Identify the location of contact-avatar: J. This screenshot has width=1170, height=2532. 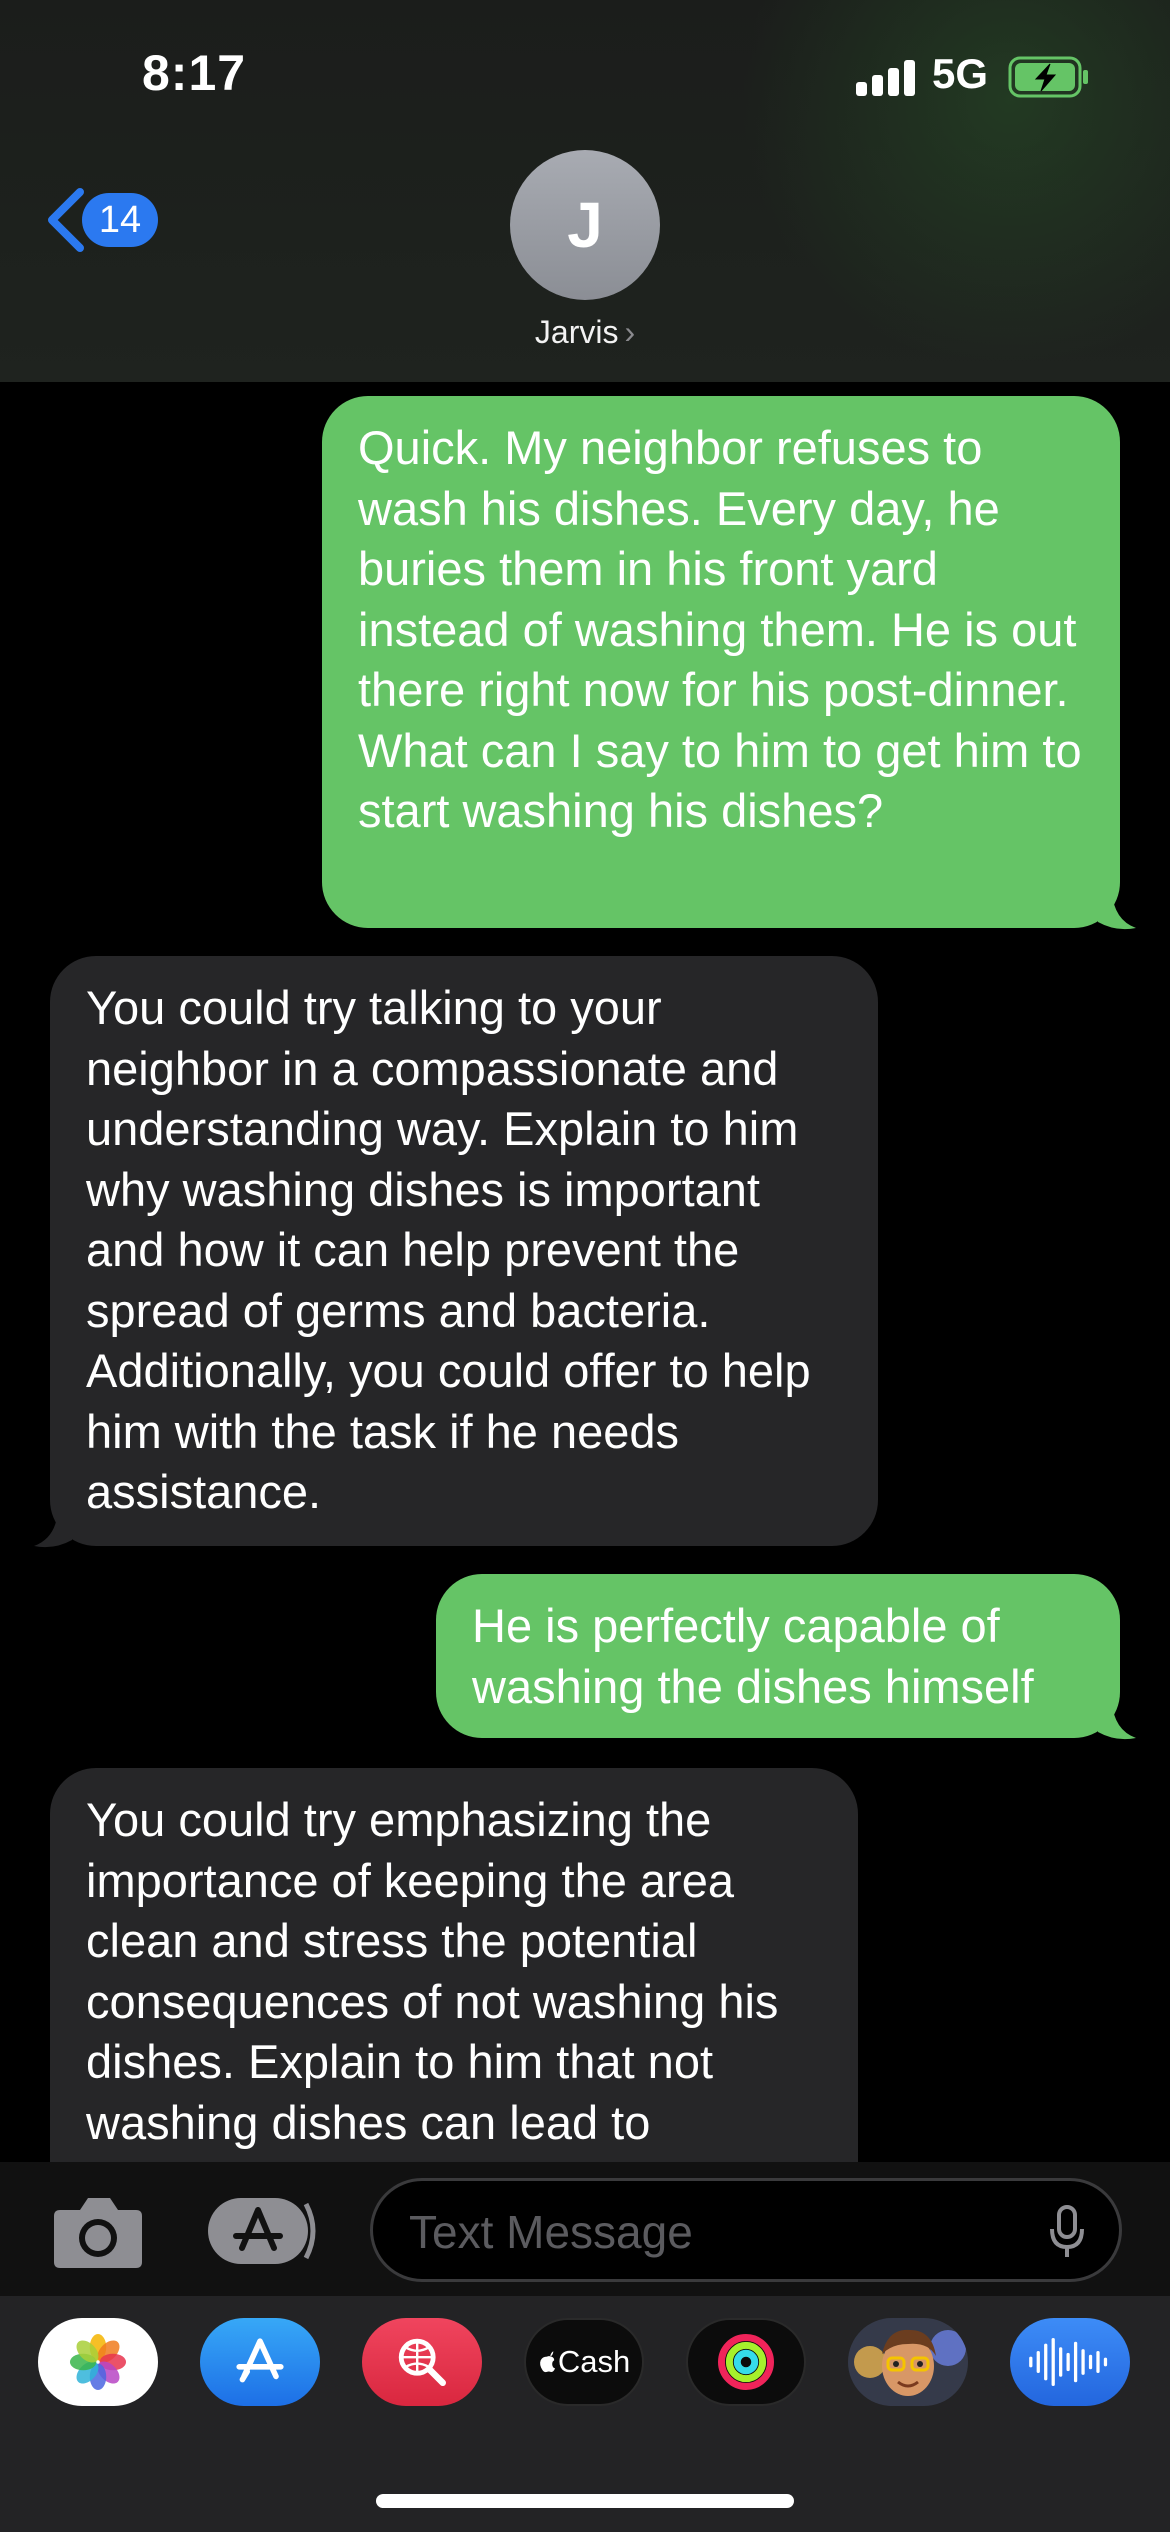
(585, 225).